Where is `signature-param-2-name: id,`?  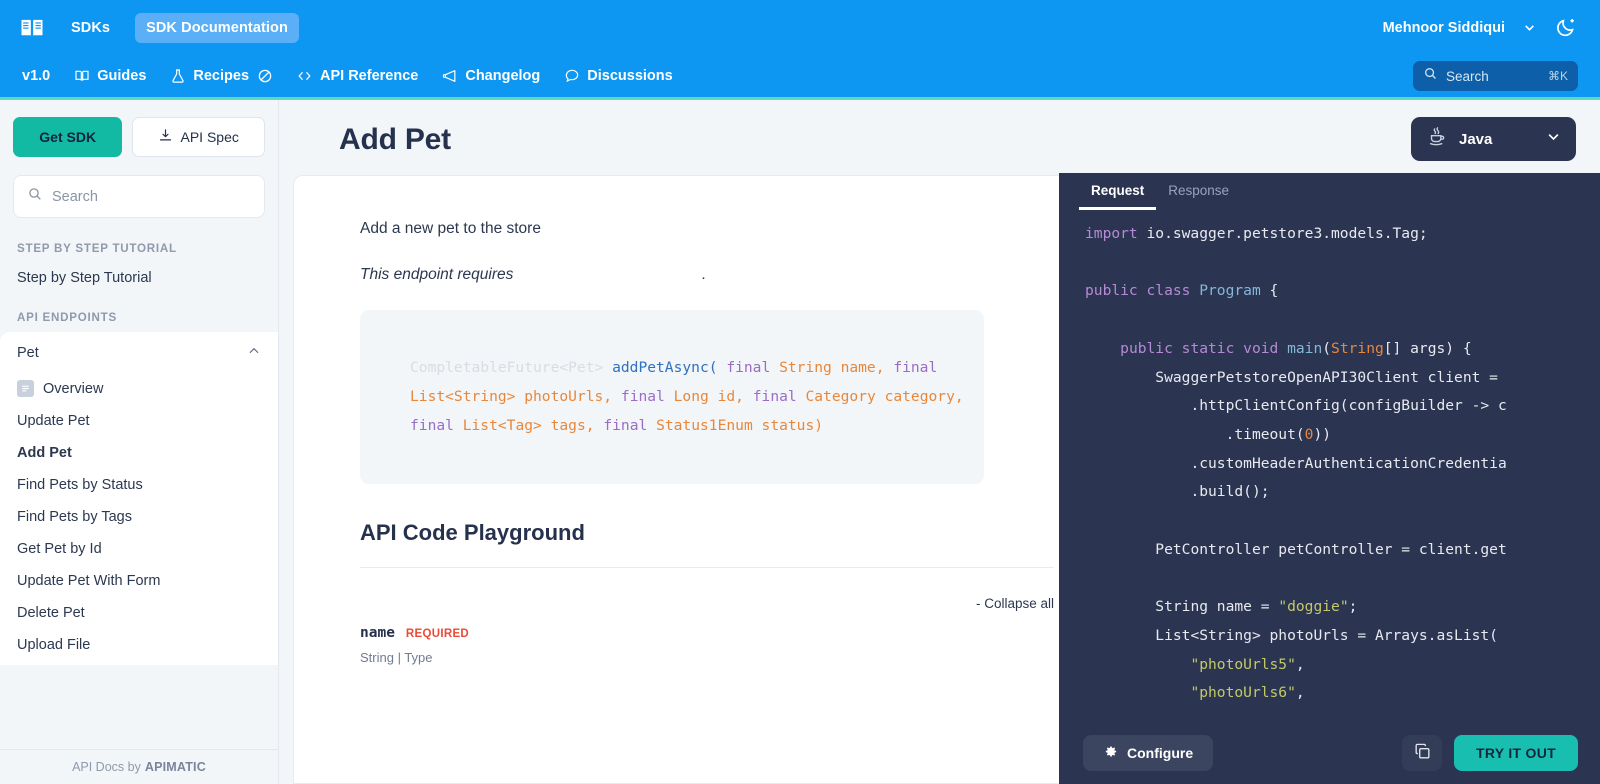 signature-param-2-name: id, is located at coordinates (730, 396).